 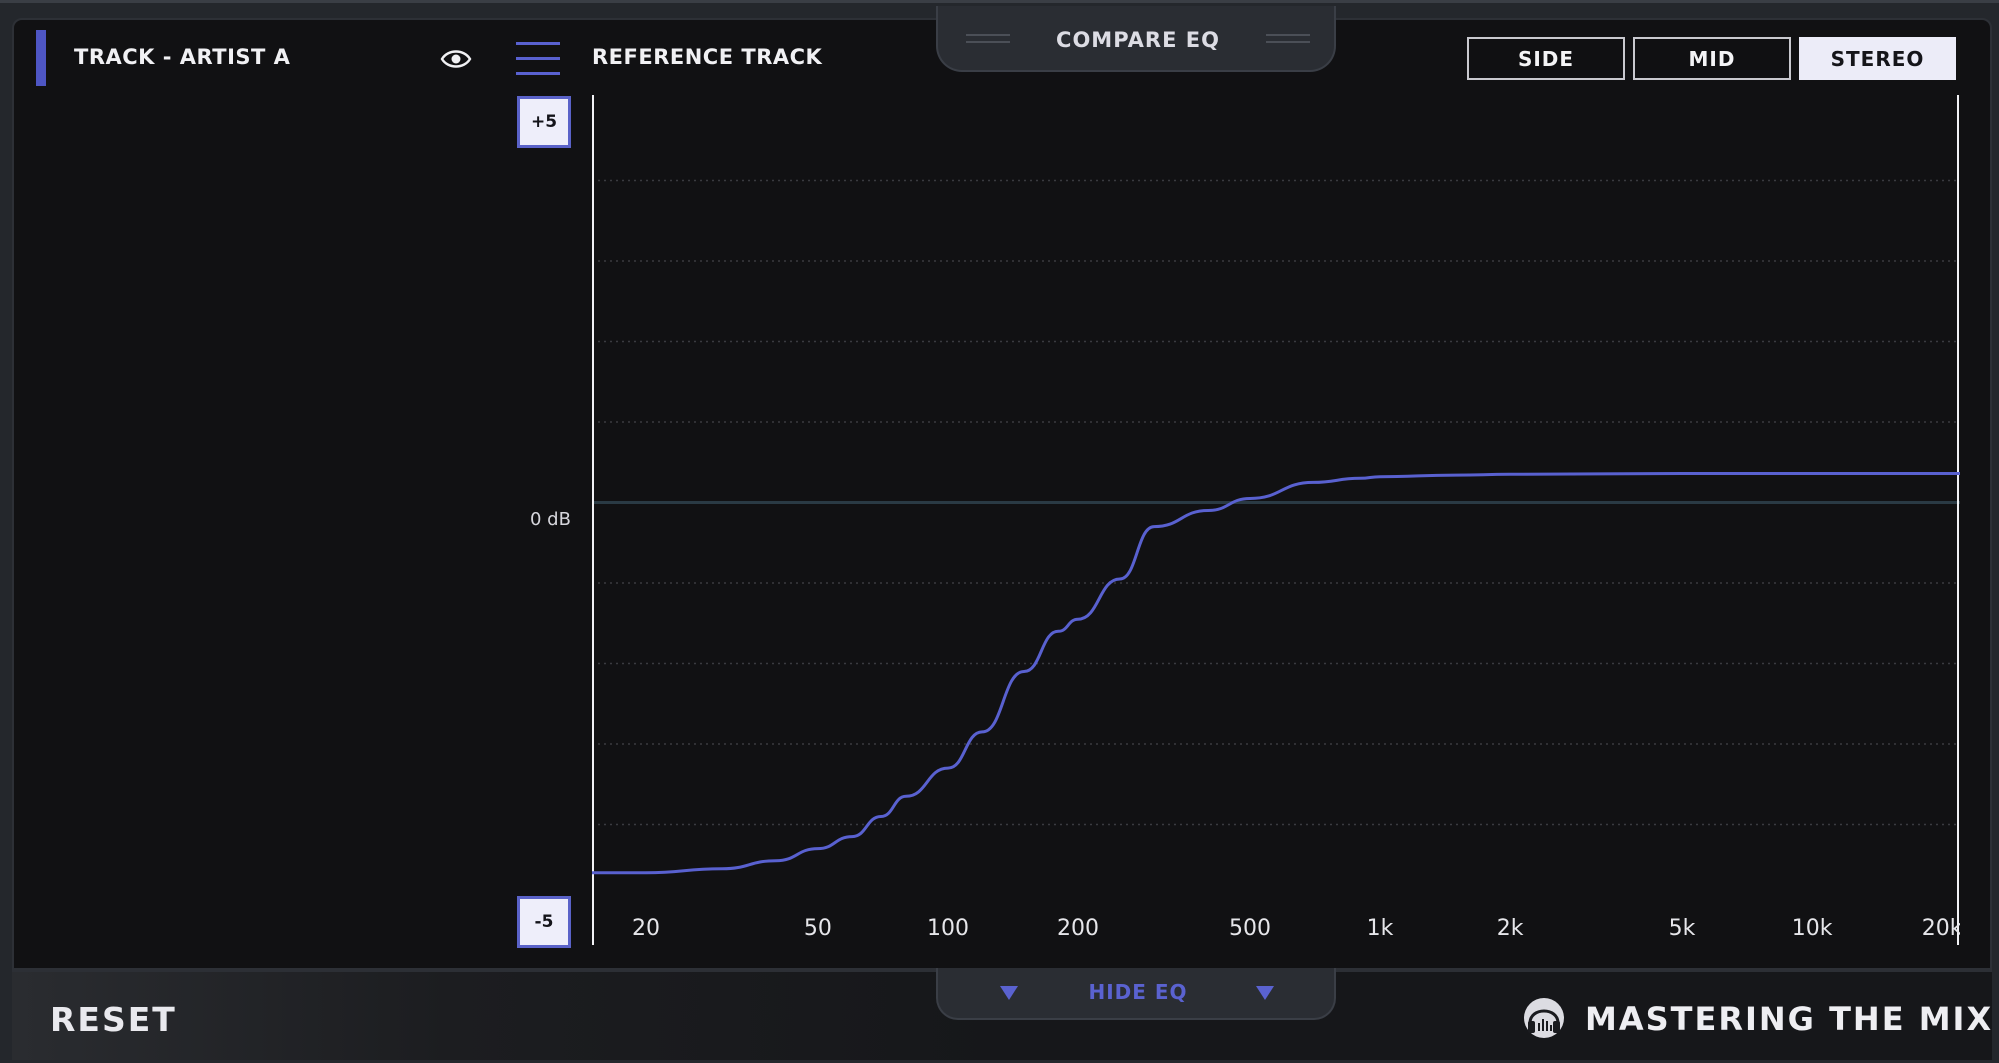 What do you see at coordinates (1877, 58) in the screenshot?
I see `stereo-mode-button: STEREO` at bounding box center [1877, 58].